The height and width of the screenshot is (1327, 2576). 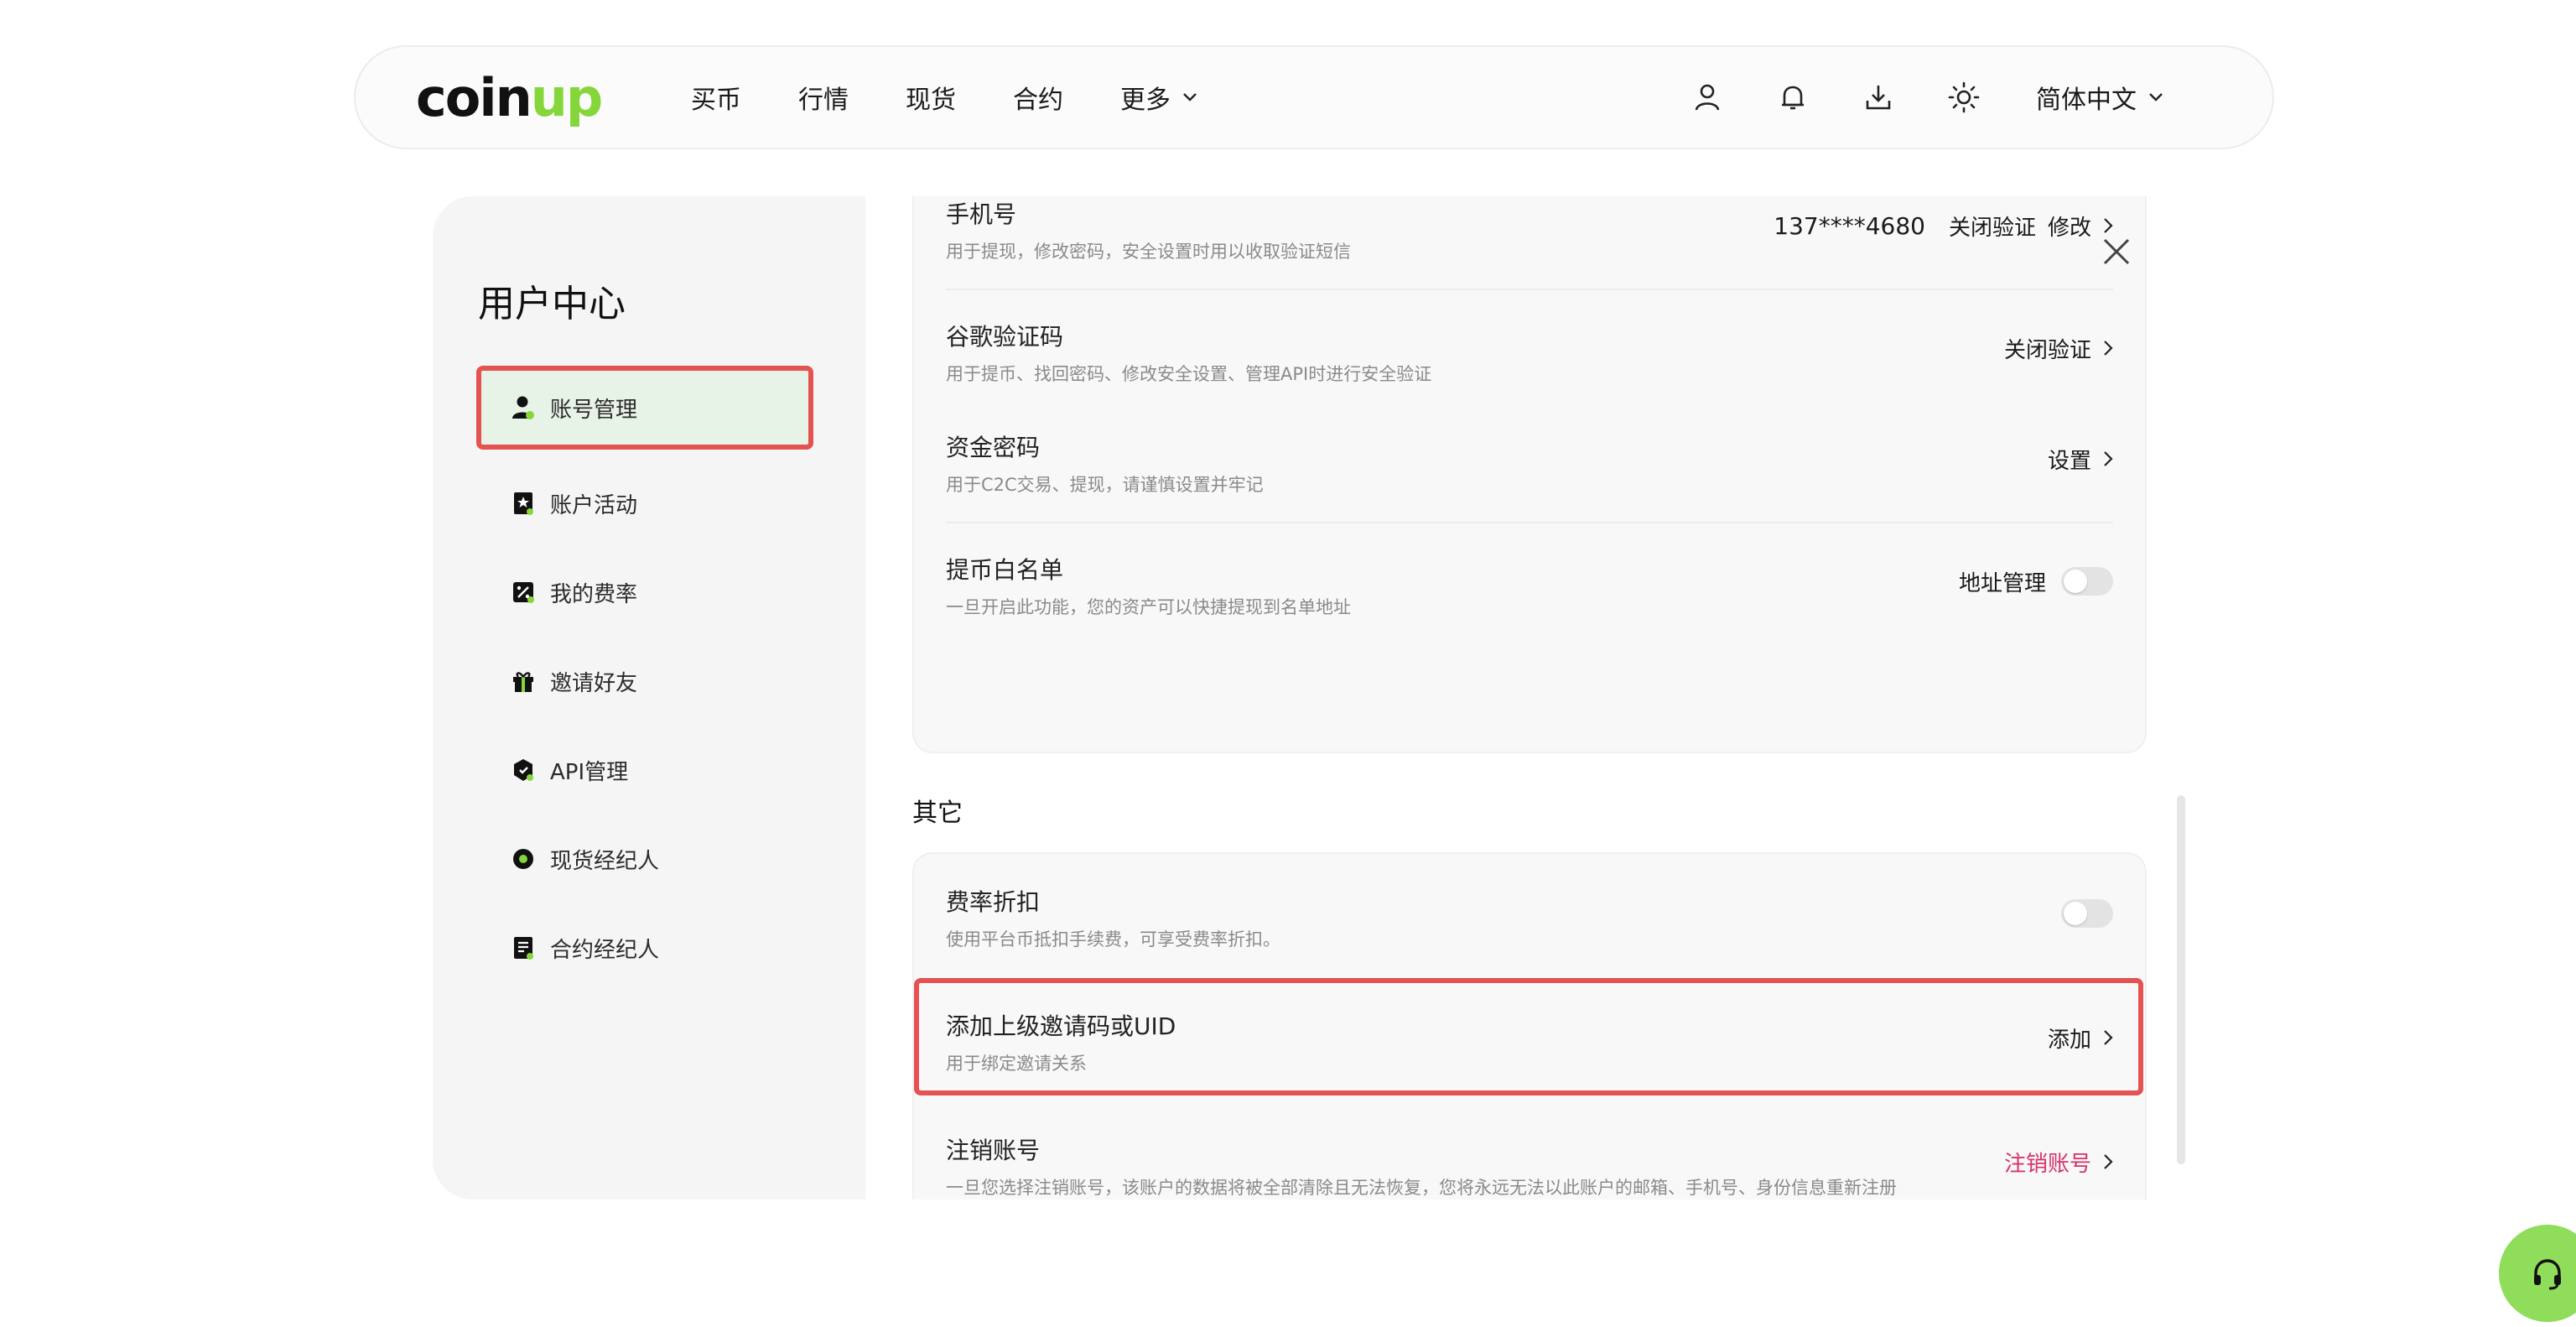 I want to click on sun-icon, so click(x=1964, y=97).